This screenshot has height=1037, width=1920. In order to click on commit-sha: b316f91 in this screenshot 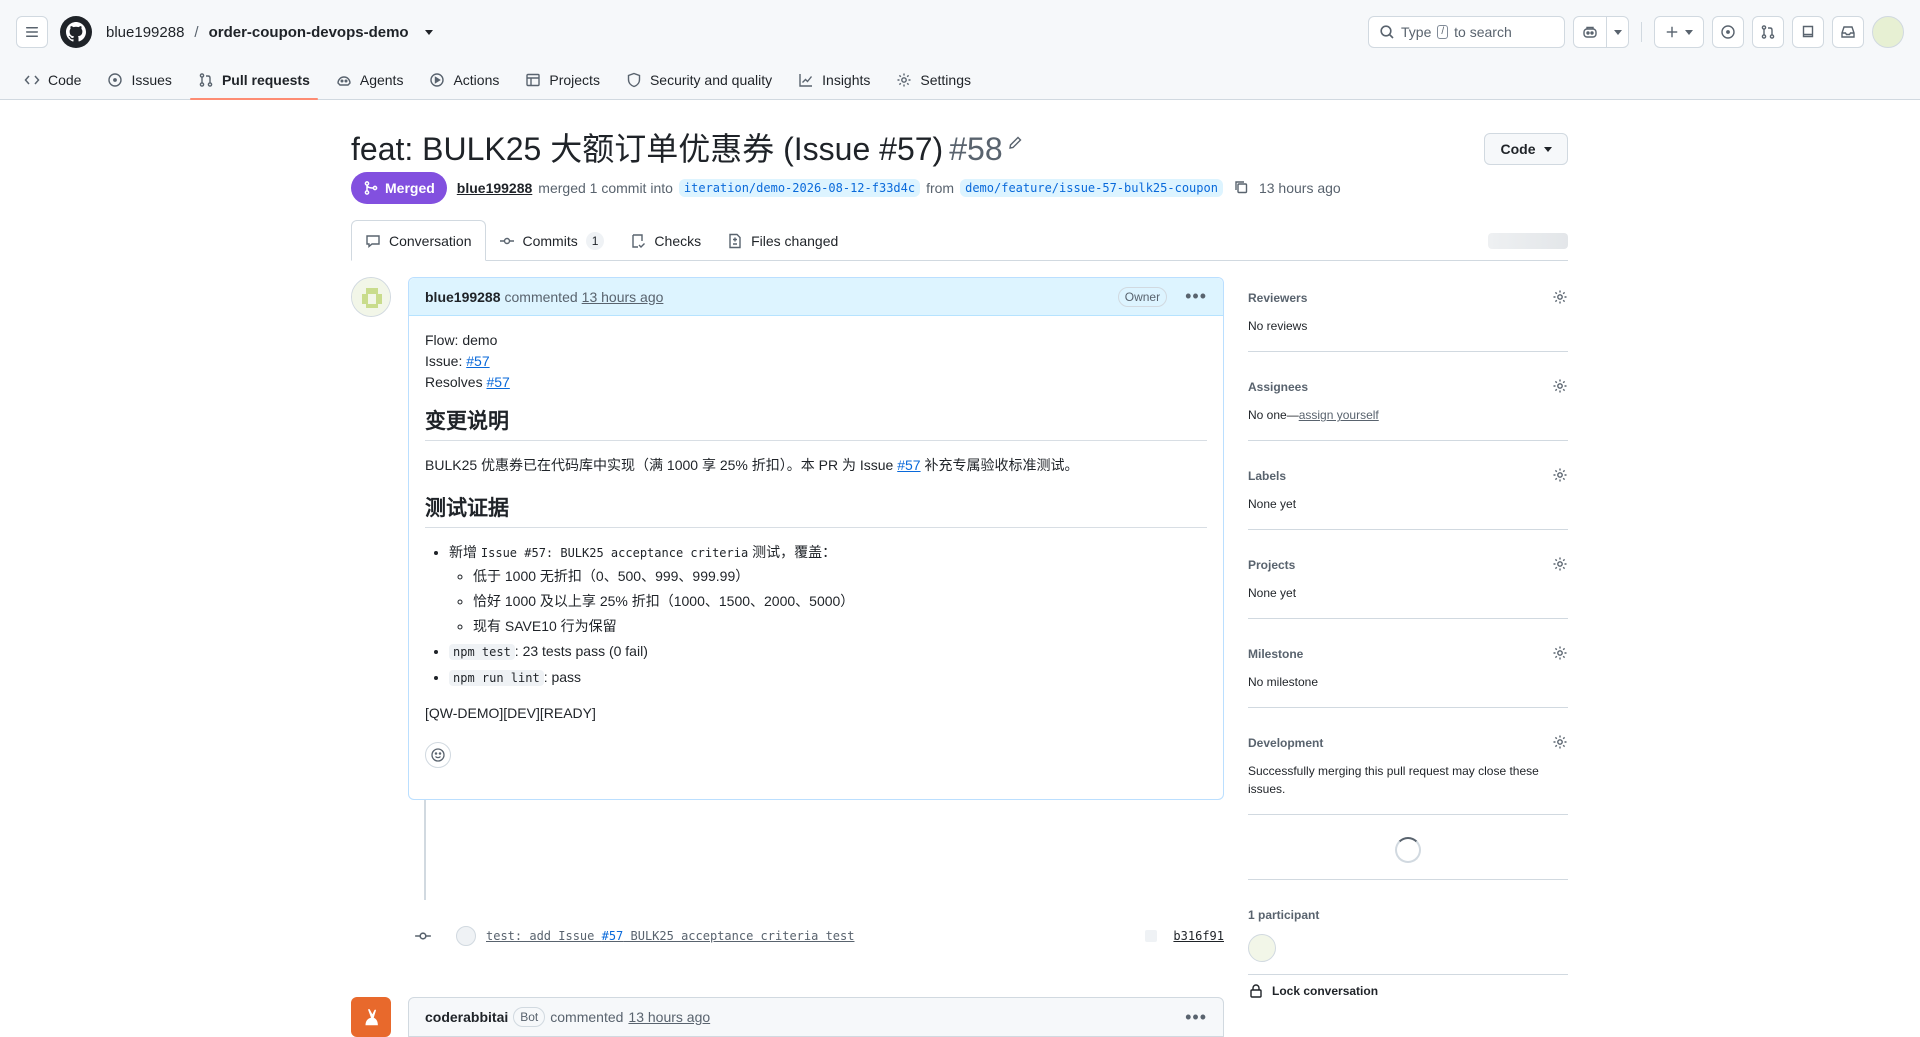, I will do `click(1198, 936)`.